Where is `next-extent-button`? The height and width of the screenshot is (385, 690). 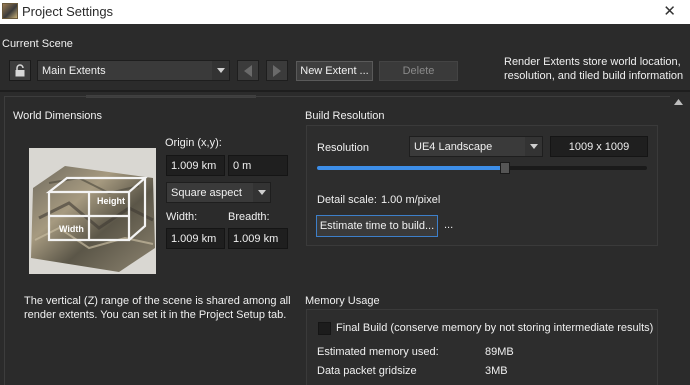
next-extent-button is located at coordinates (277, 70).